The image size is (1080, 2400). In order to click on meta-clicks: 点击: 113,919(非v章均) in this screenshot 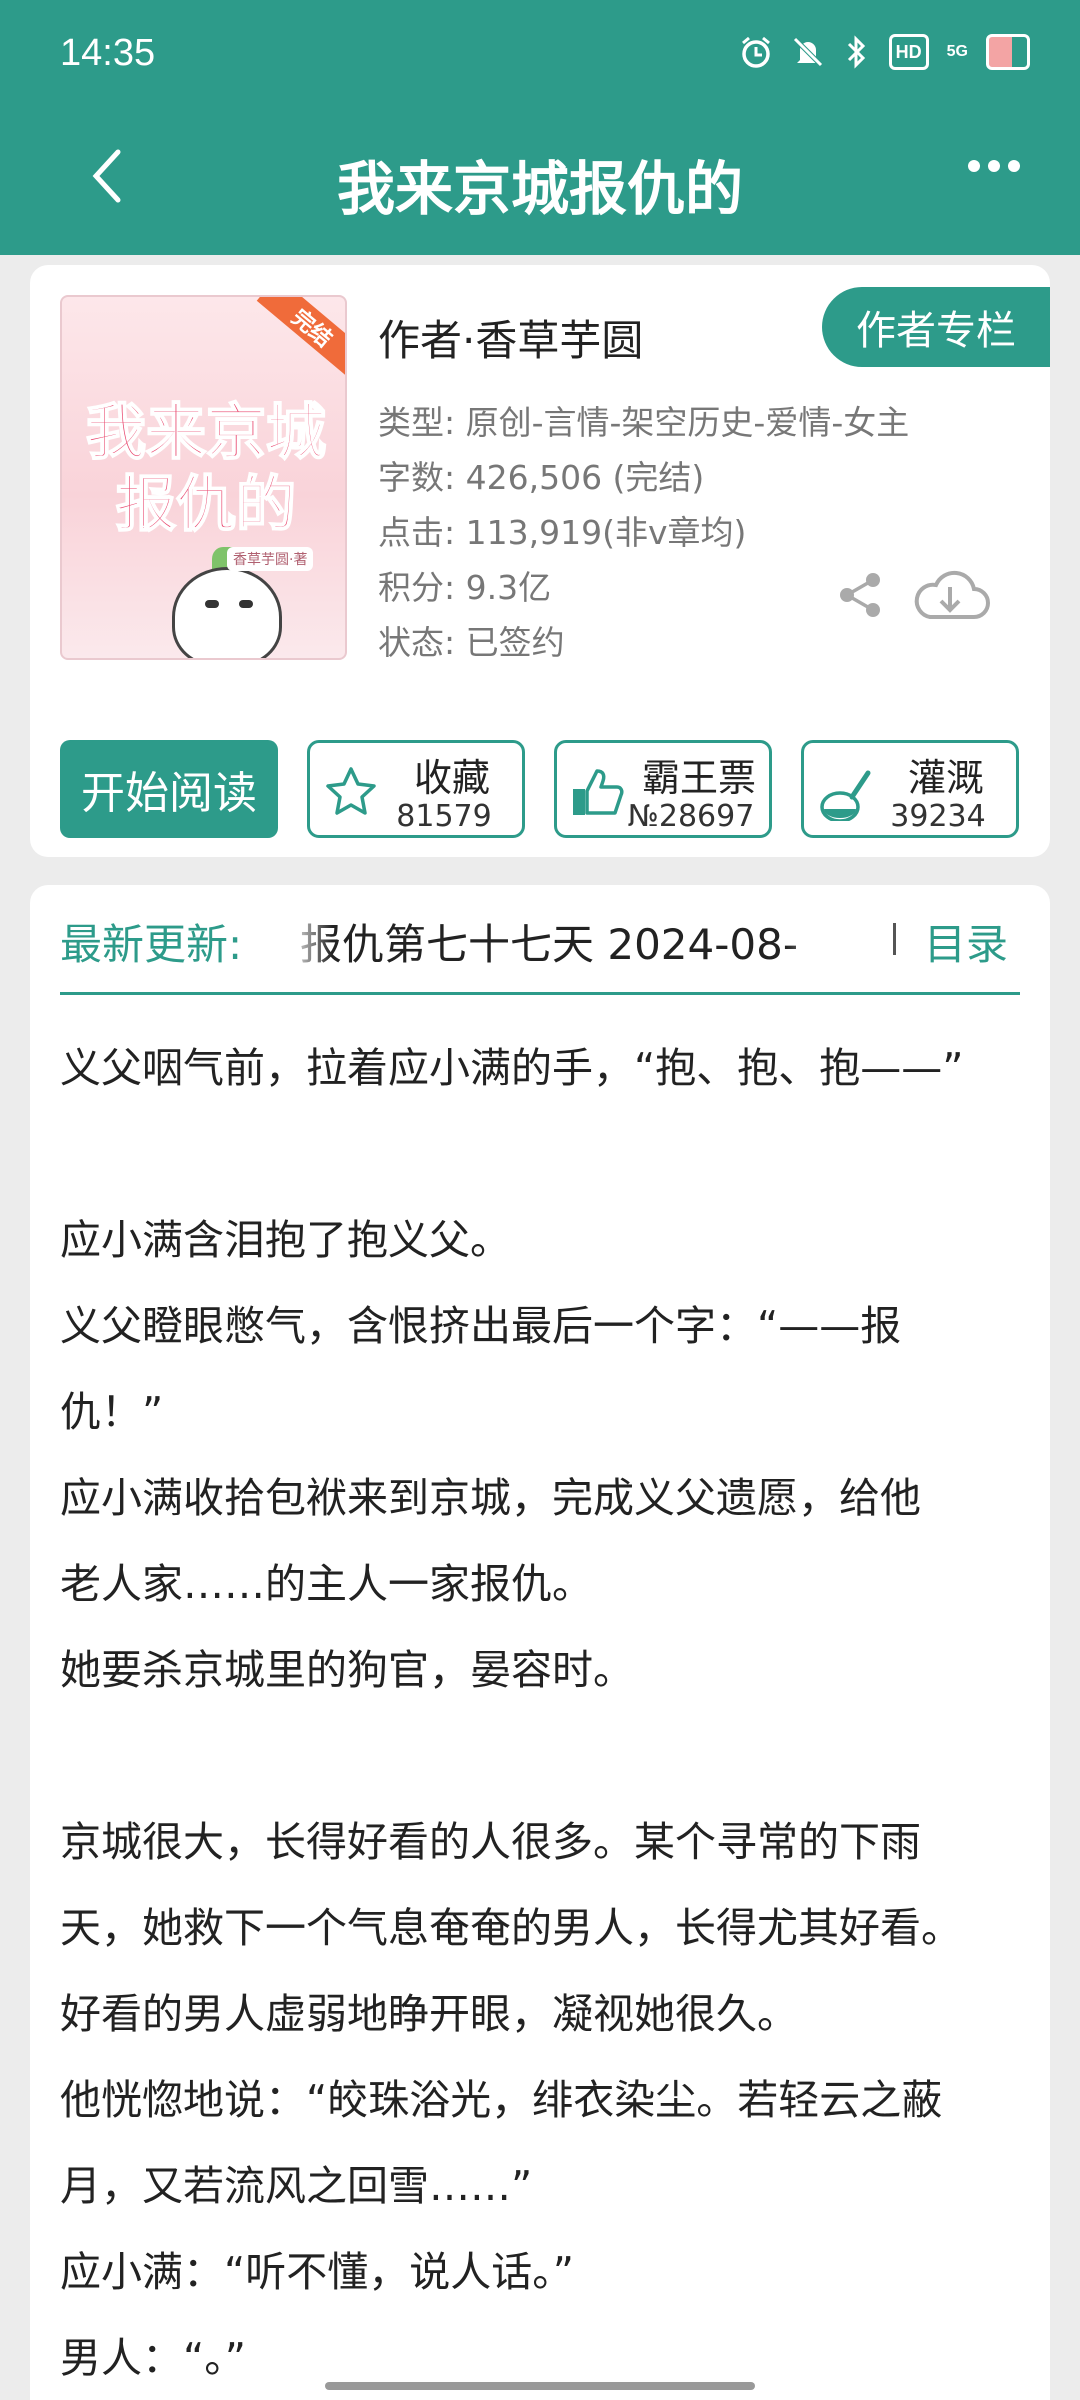, I will do `click(562, 532)`.